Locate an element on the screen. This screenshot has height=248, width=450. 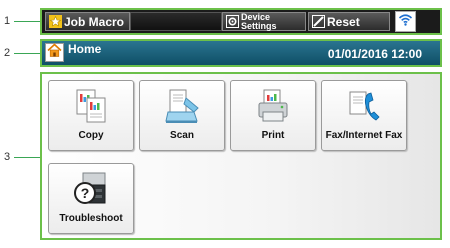
print-tile: Print is located at coordinates (273, 115).